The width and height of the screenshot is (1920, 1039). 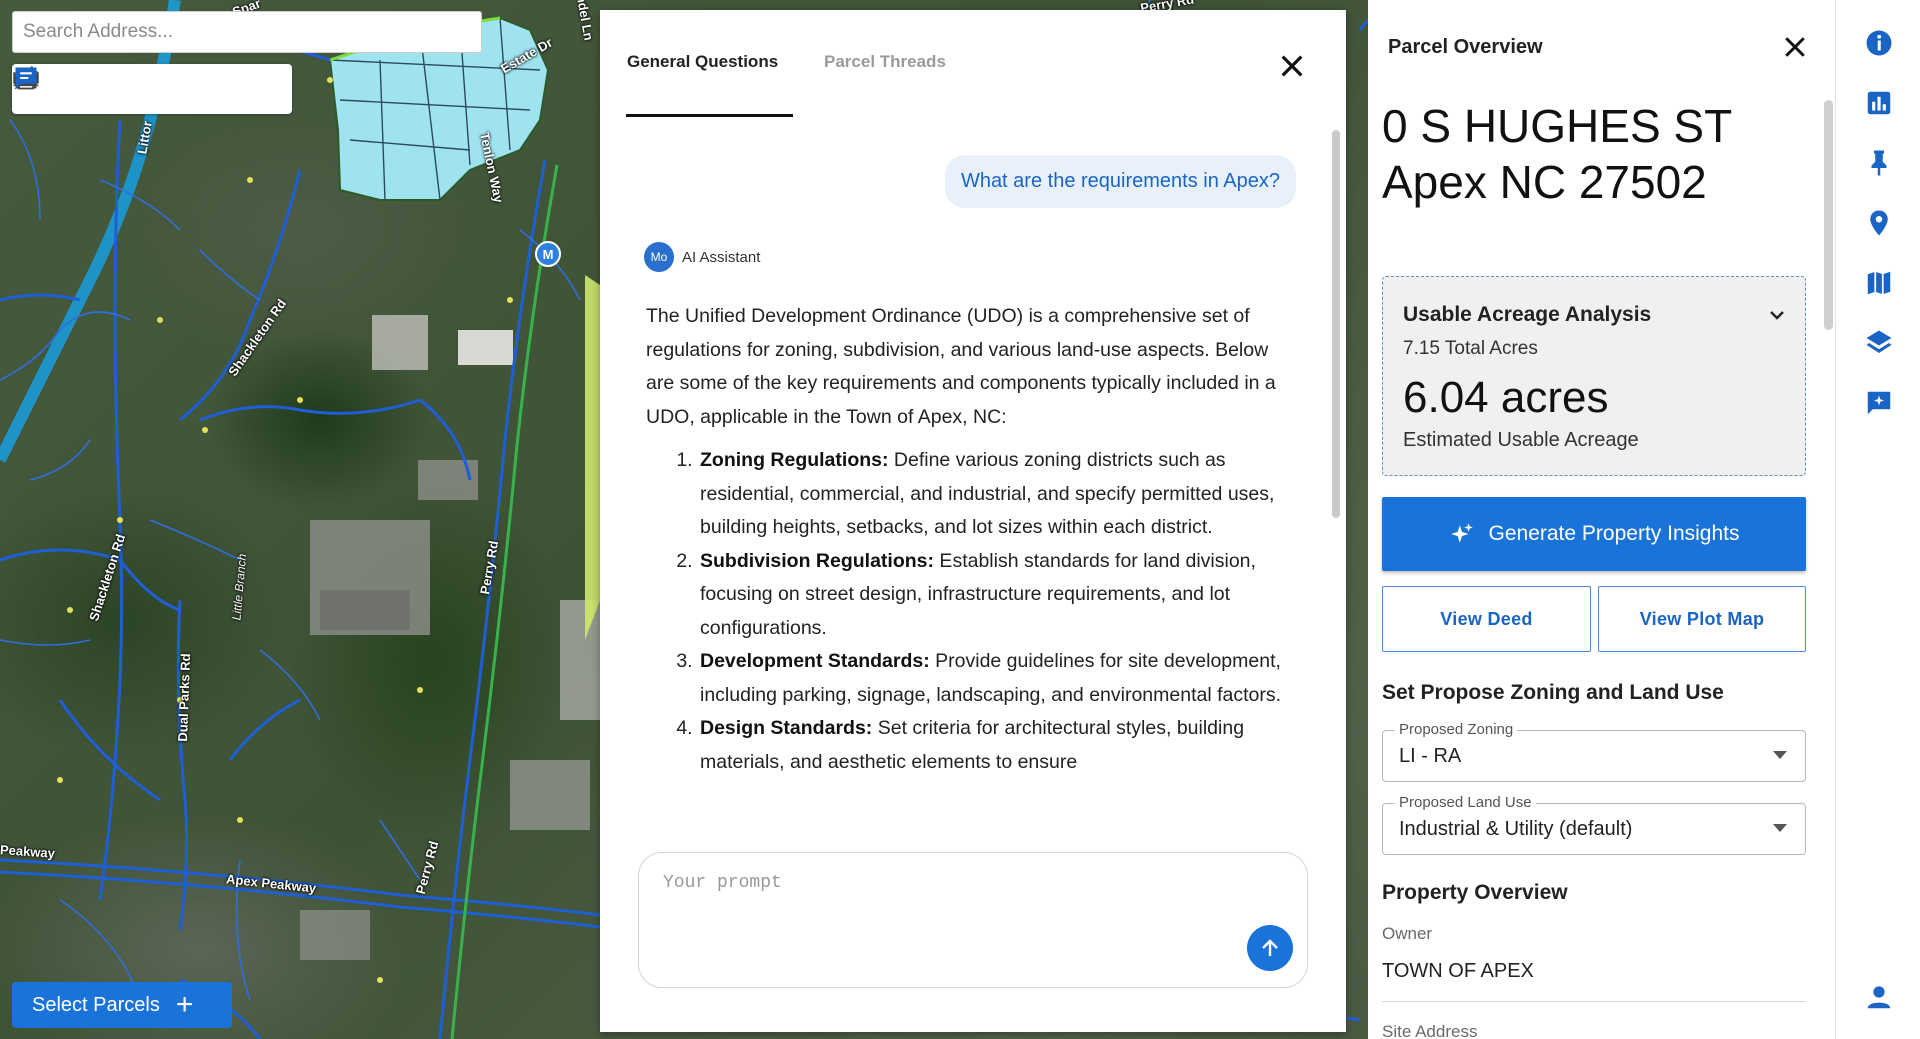 I want to click on panel-scrollbar, so click(x=1828, y=215).